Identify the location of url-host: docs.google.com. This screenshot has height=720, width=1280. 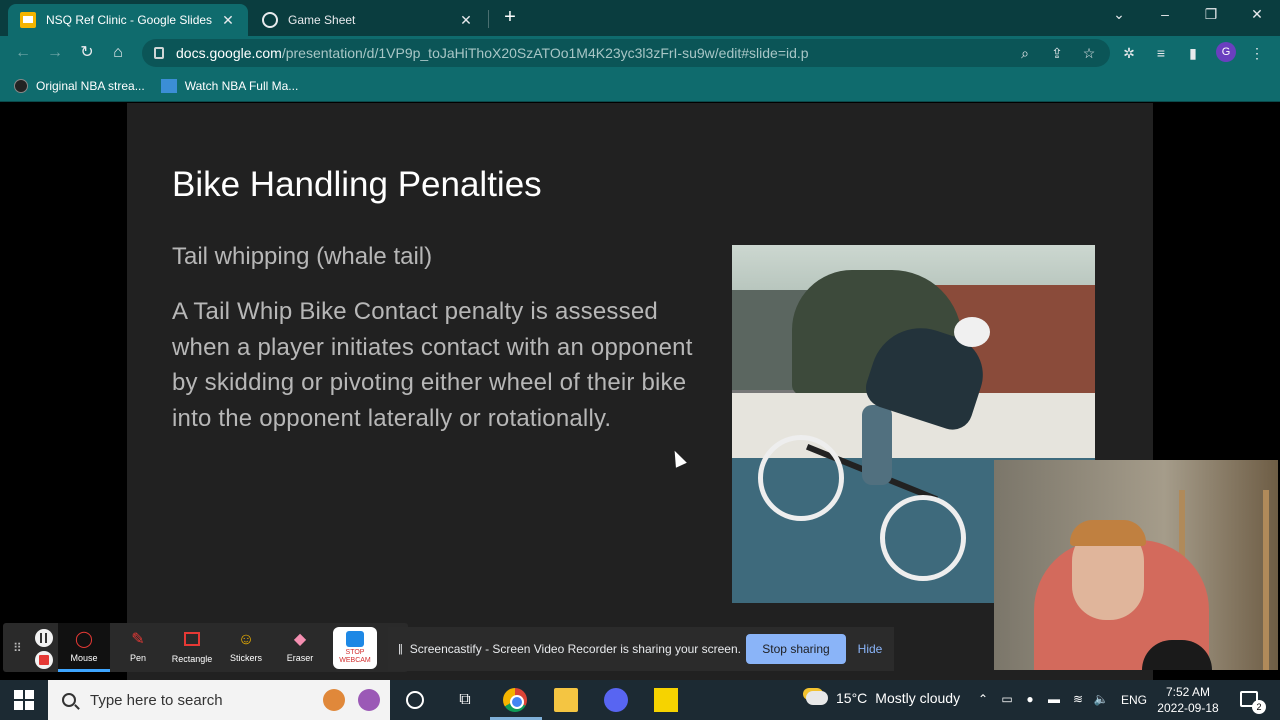
(229, 53).